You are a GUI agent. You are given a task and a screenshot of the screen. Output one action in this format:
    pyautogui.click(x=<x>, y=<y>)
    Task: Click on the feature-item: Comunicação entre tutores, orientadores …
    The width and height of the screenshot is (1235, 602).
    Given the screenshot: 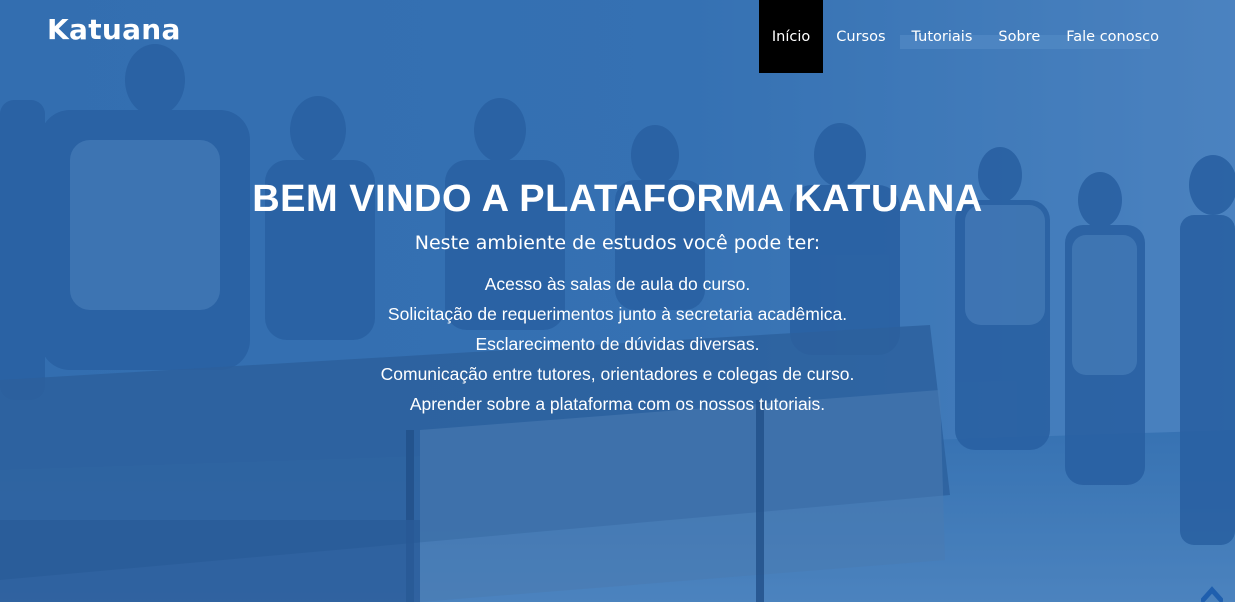 What is the action you would take?
    pyautogui.click(x=617, y=374)
    